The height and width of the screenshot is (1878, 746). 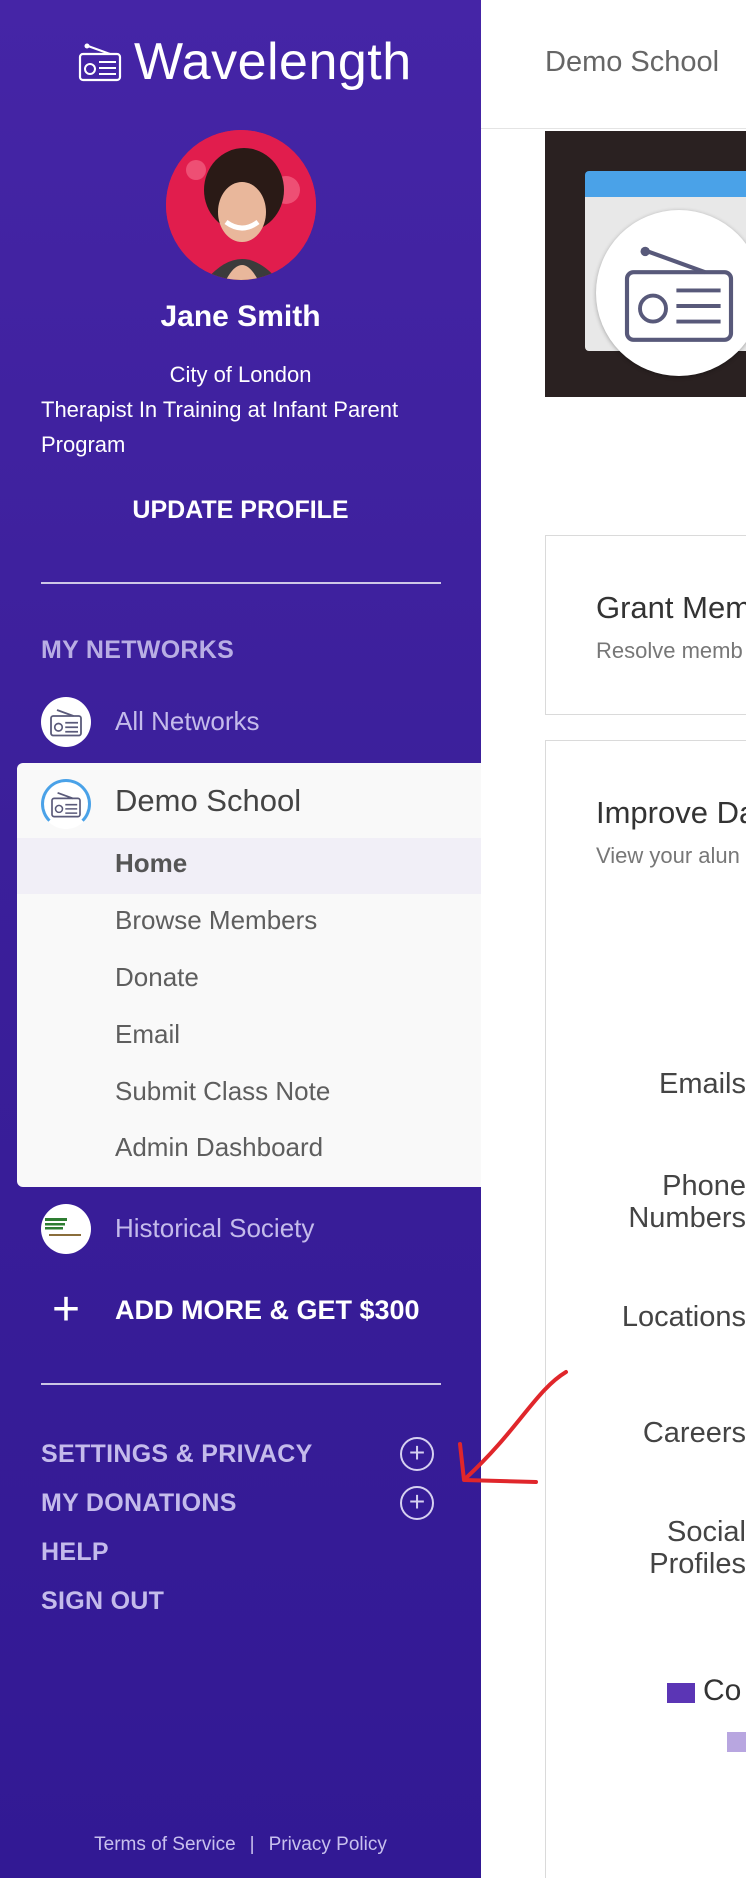 I want to click on active-item-highlight, so click(x=249, y=866).